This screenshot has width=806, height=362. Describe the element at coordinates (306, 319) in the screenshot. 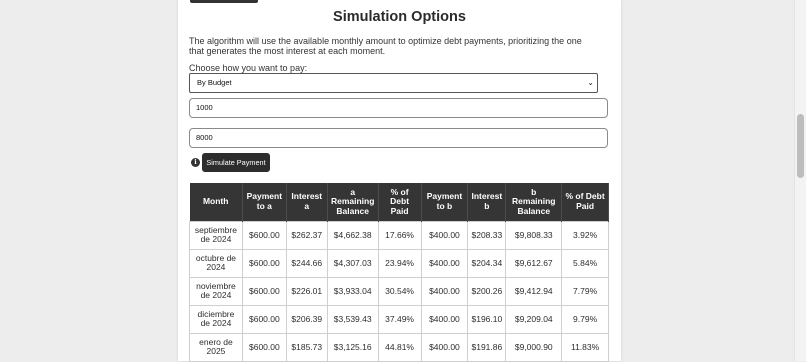

I see `cell-interest-a: $206.39` at that location.